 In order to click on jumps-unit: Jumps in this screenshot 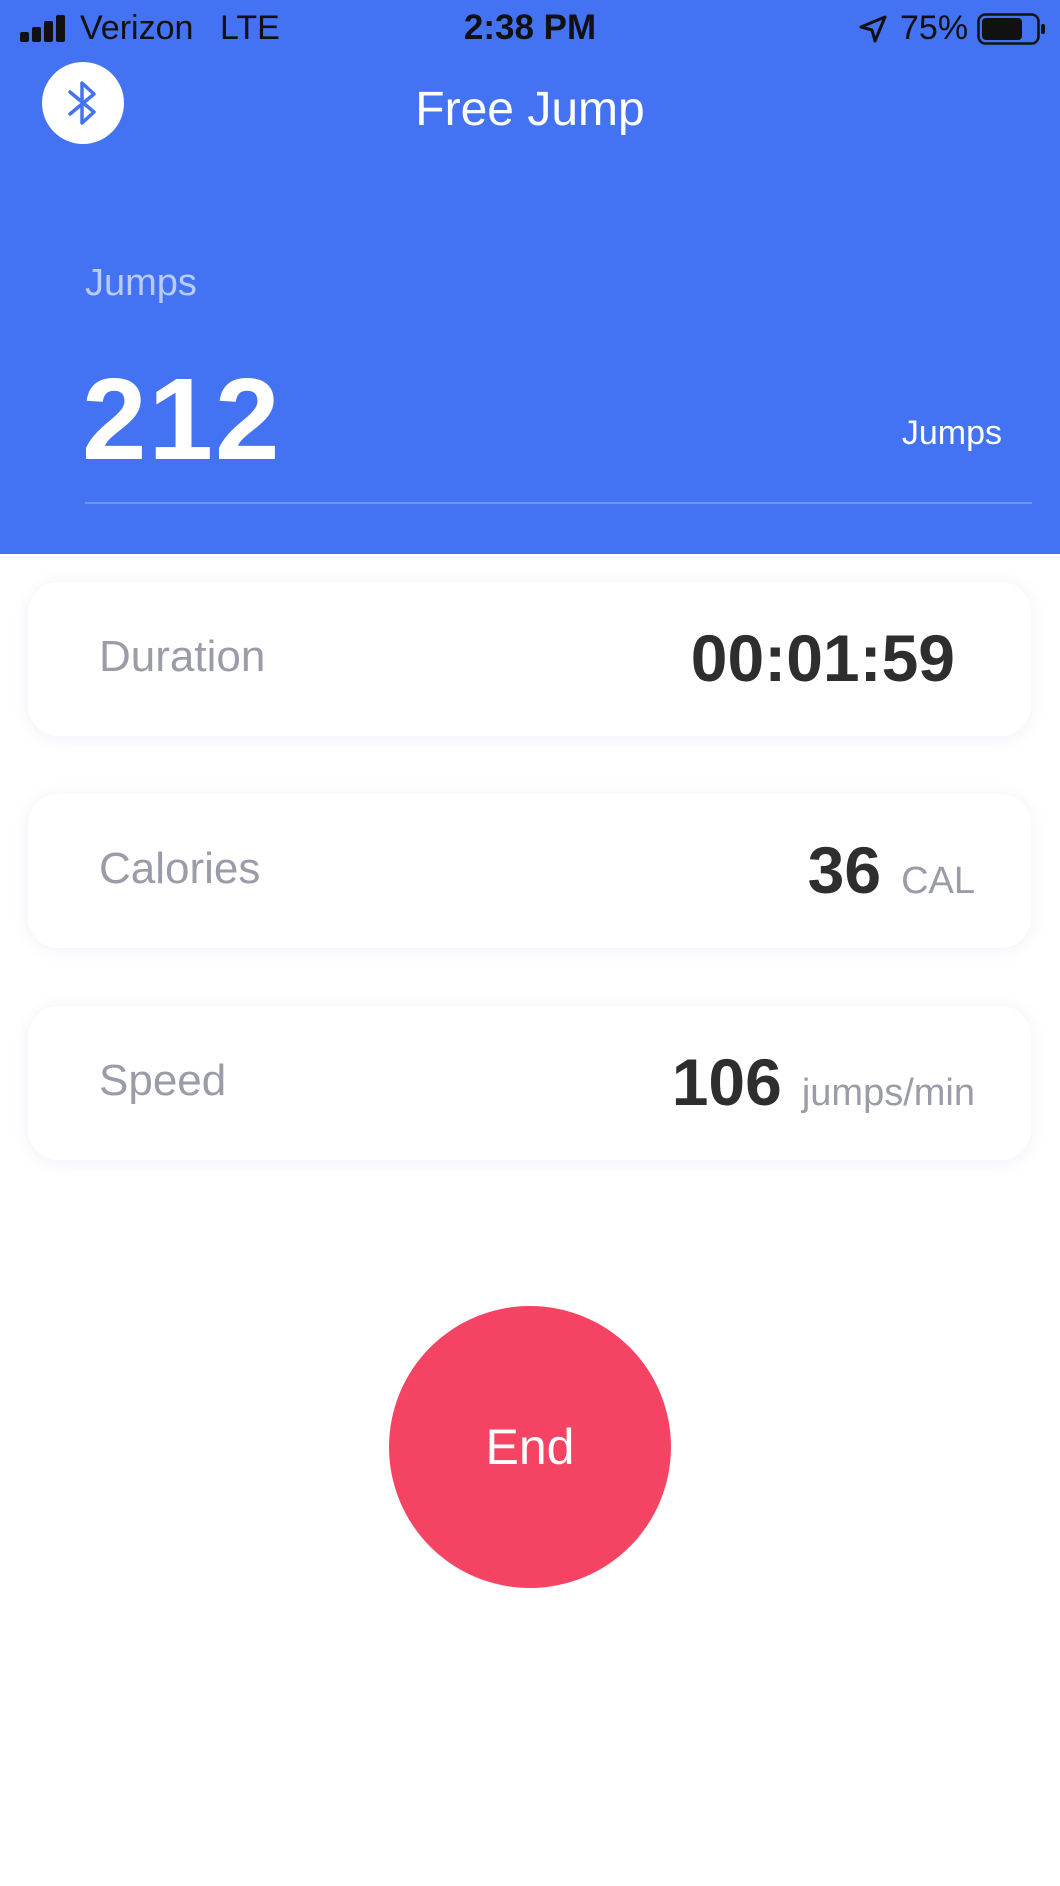, I will do `click(951, 433)`.